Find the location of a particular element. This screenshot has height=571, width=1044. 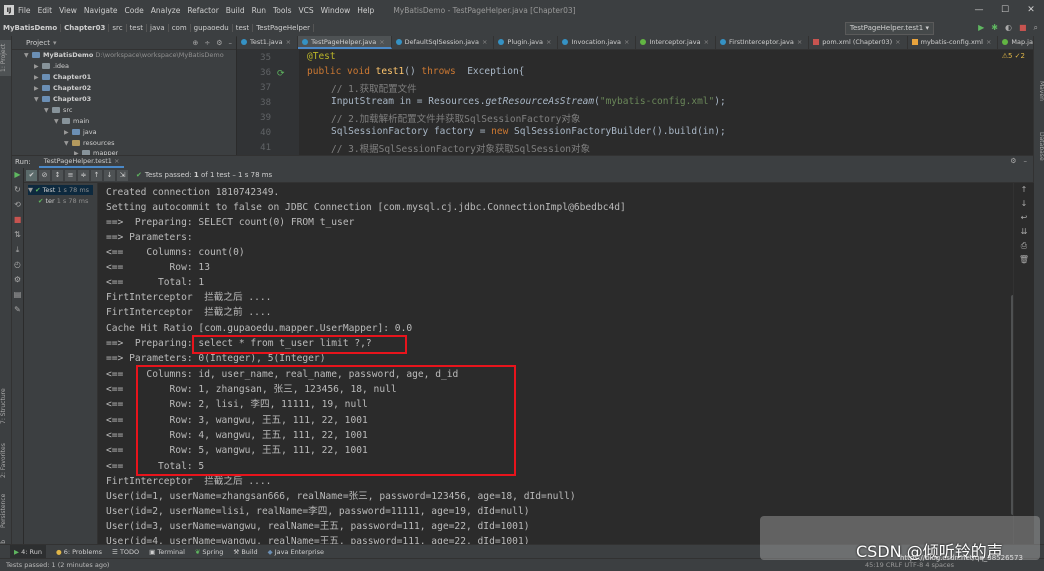

menu-edit: Edit is located at coordinates (45, 10).